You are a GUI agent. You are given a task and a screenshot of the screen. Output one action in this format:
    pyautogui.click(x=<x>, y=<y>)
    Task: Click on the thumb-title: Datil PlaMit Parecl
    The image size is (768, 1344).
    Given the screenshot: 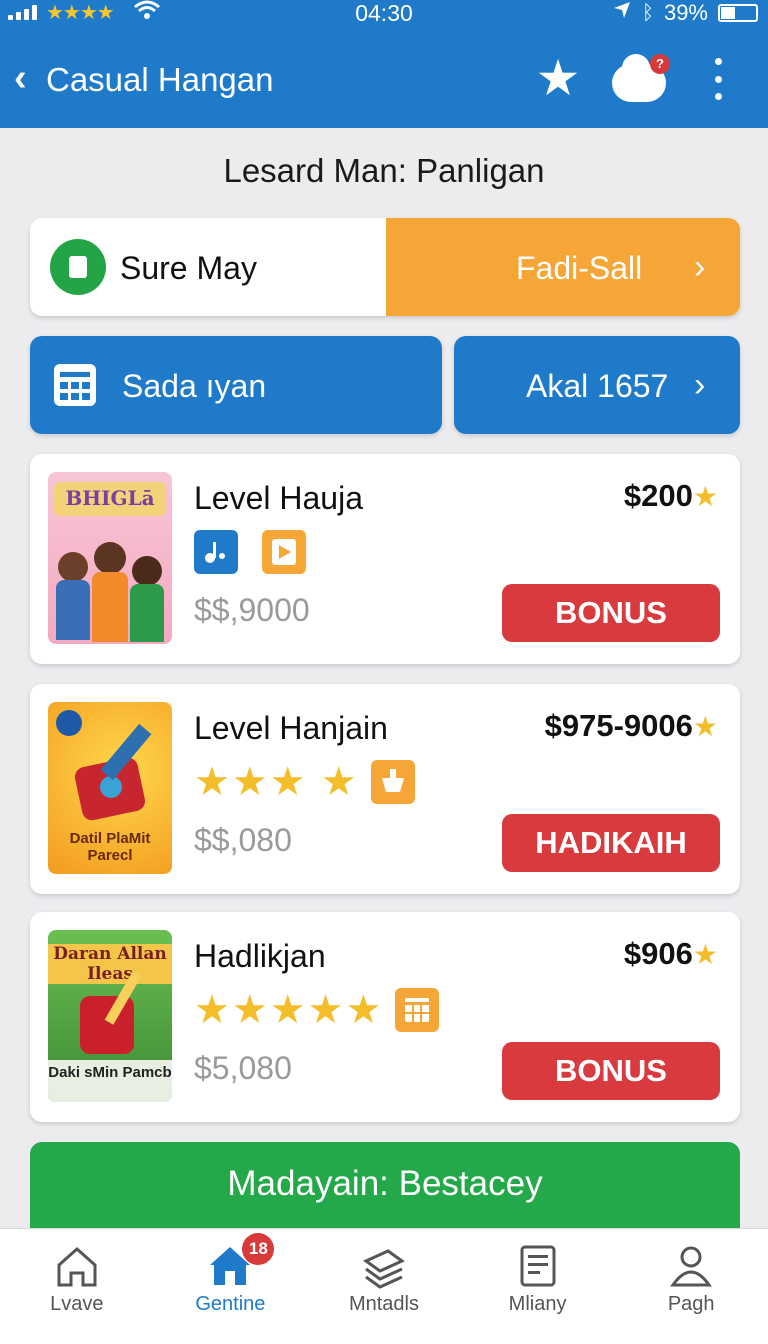 What is the action you would take?
    pyautogui.click(x=110, y=847)
    